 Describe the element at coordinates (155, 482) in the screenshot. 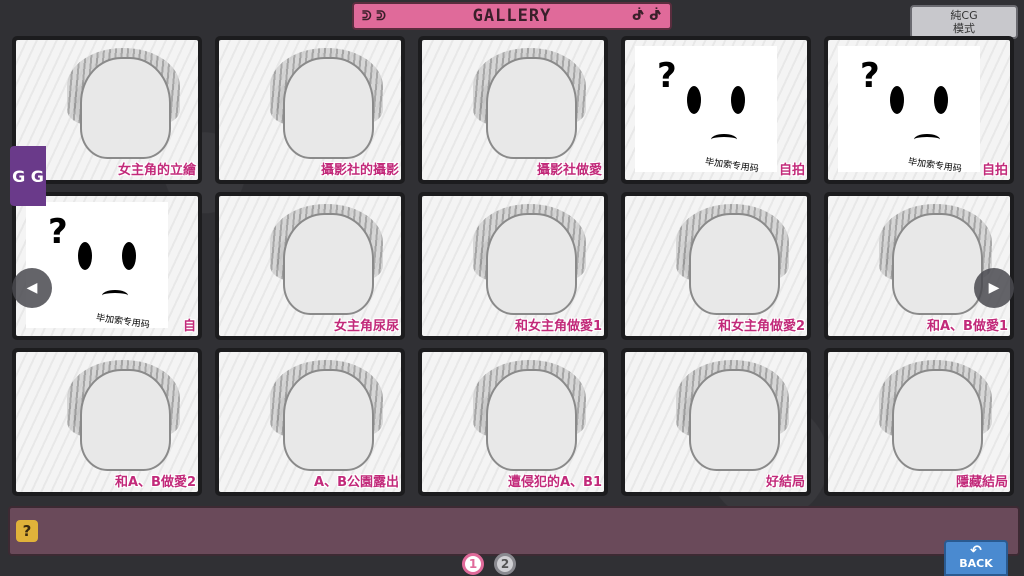

I see `thumbnail-caption: 和A、B做愛2` at that location.